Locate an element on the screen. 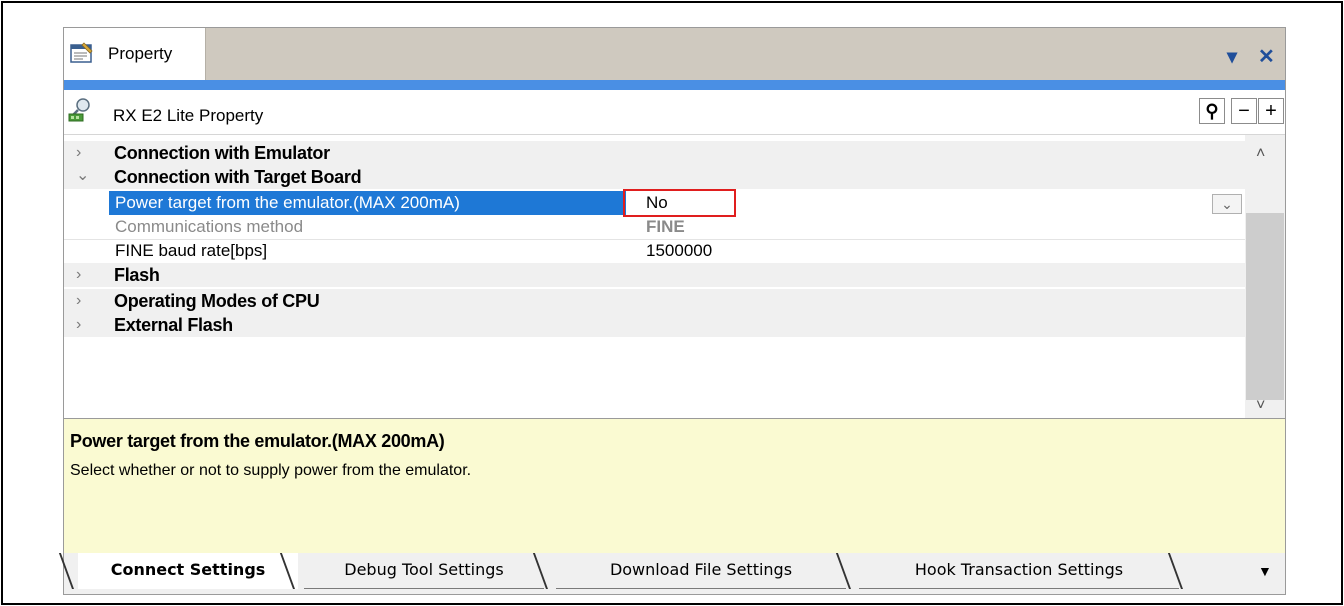  category-connection-with-emulator: › Connection with Emulator is located at coordinates (654, 153).